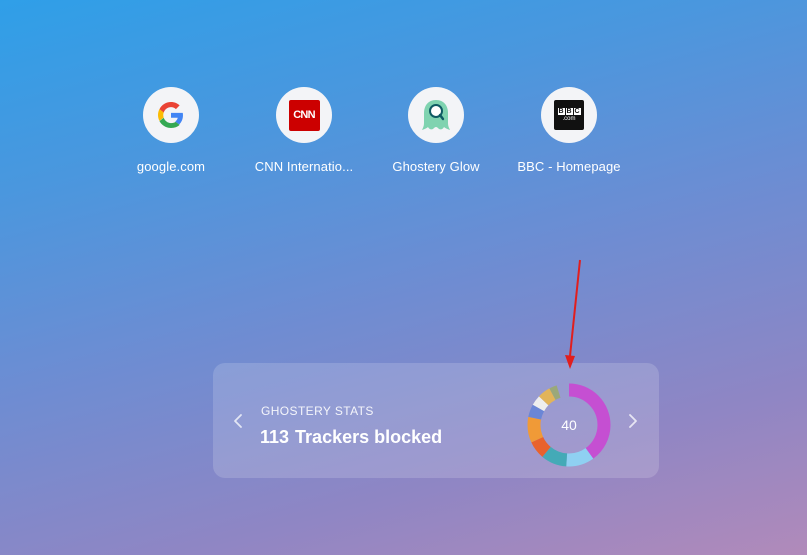 Image resolution: width=807 pixels, height=555 pixels. Describe the element at coordinates (569, 118) in the screenshot. I see `bbc-com-text: .com` at that location.